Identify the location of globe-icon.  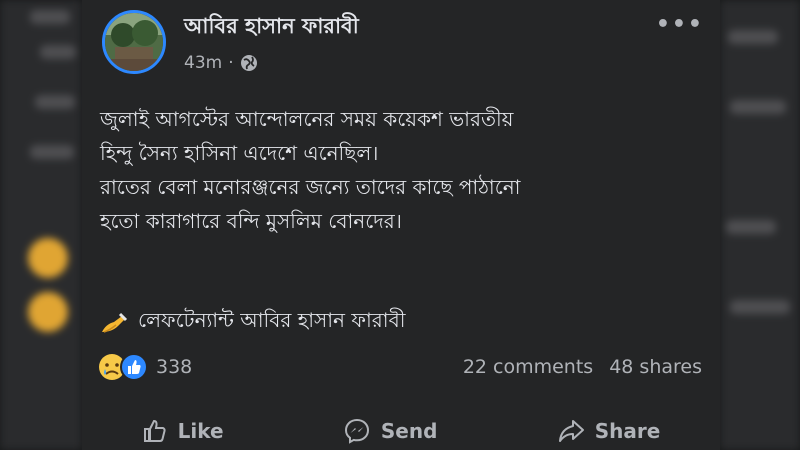
(249, 63).